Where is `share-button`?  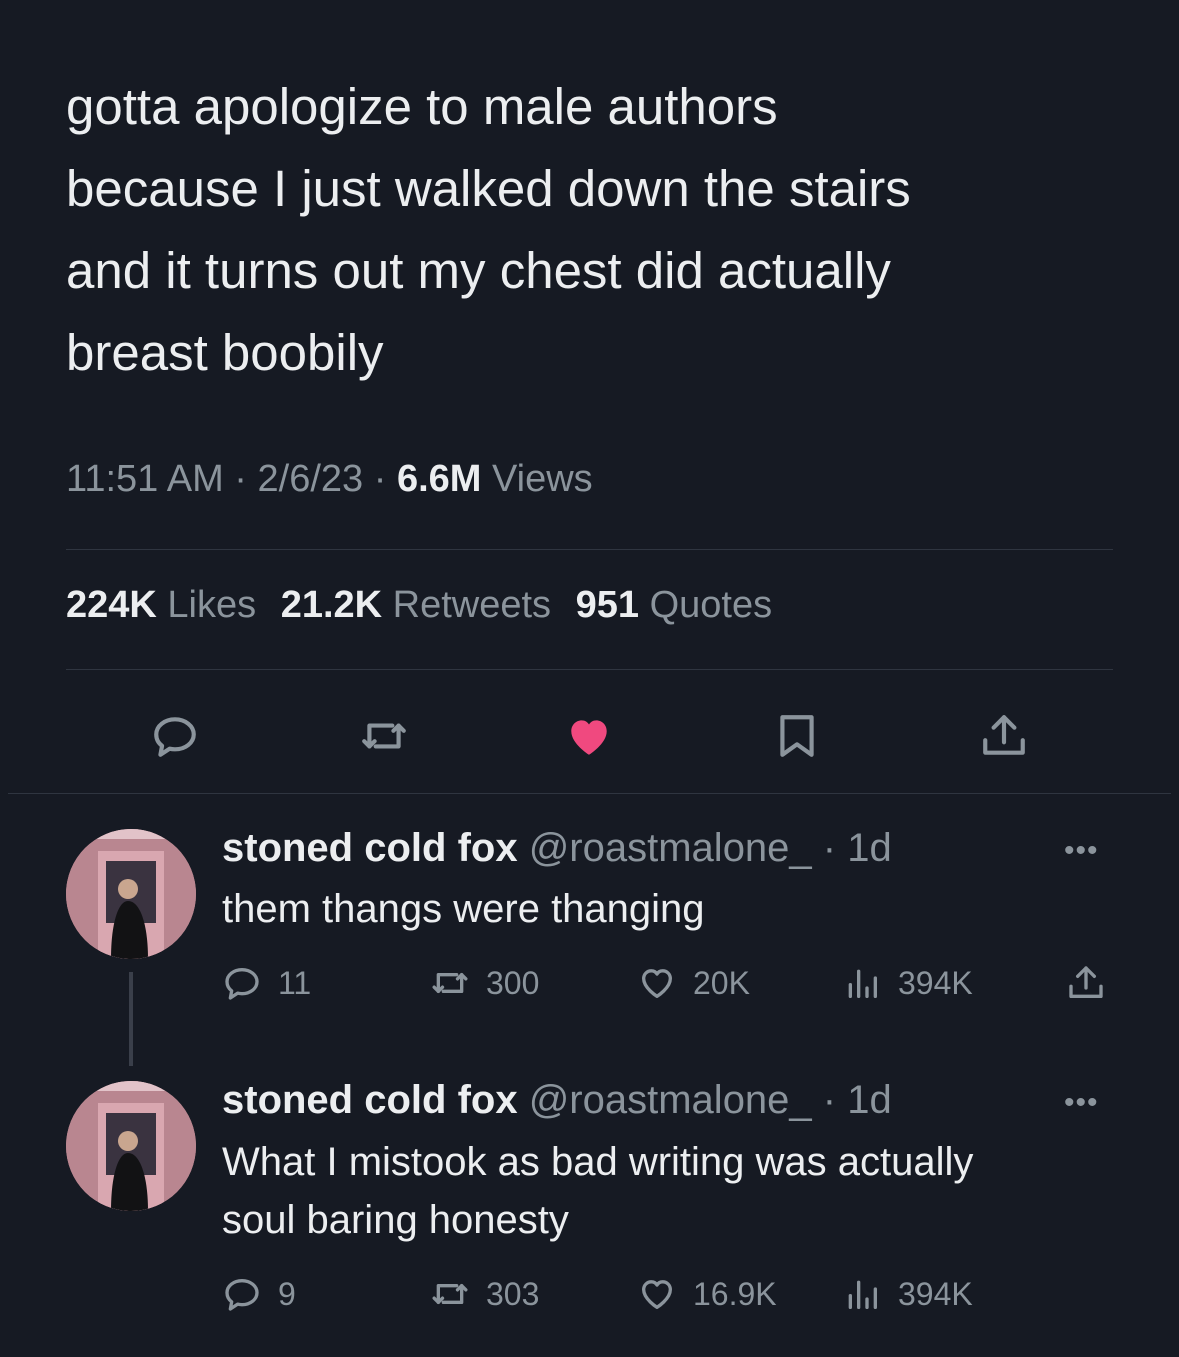
share-button is located at coordinates (1004, 736).